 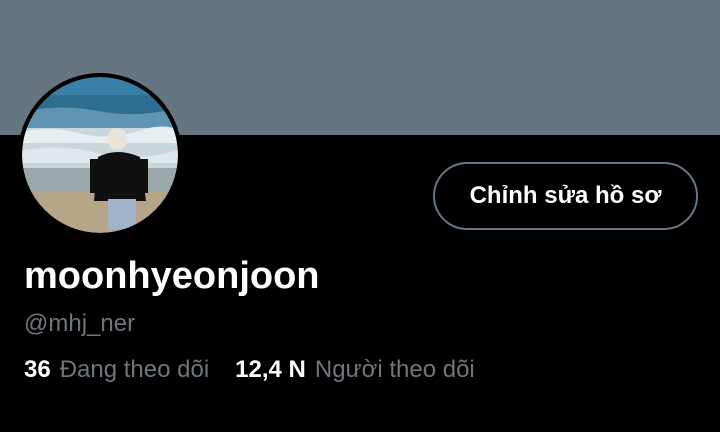 What do you see at coordinates (80, 323) in the screenshot?
I see `user-handle: @mhj_ner` at bounding box center [80, 323].